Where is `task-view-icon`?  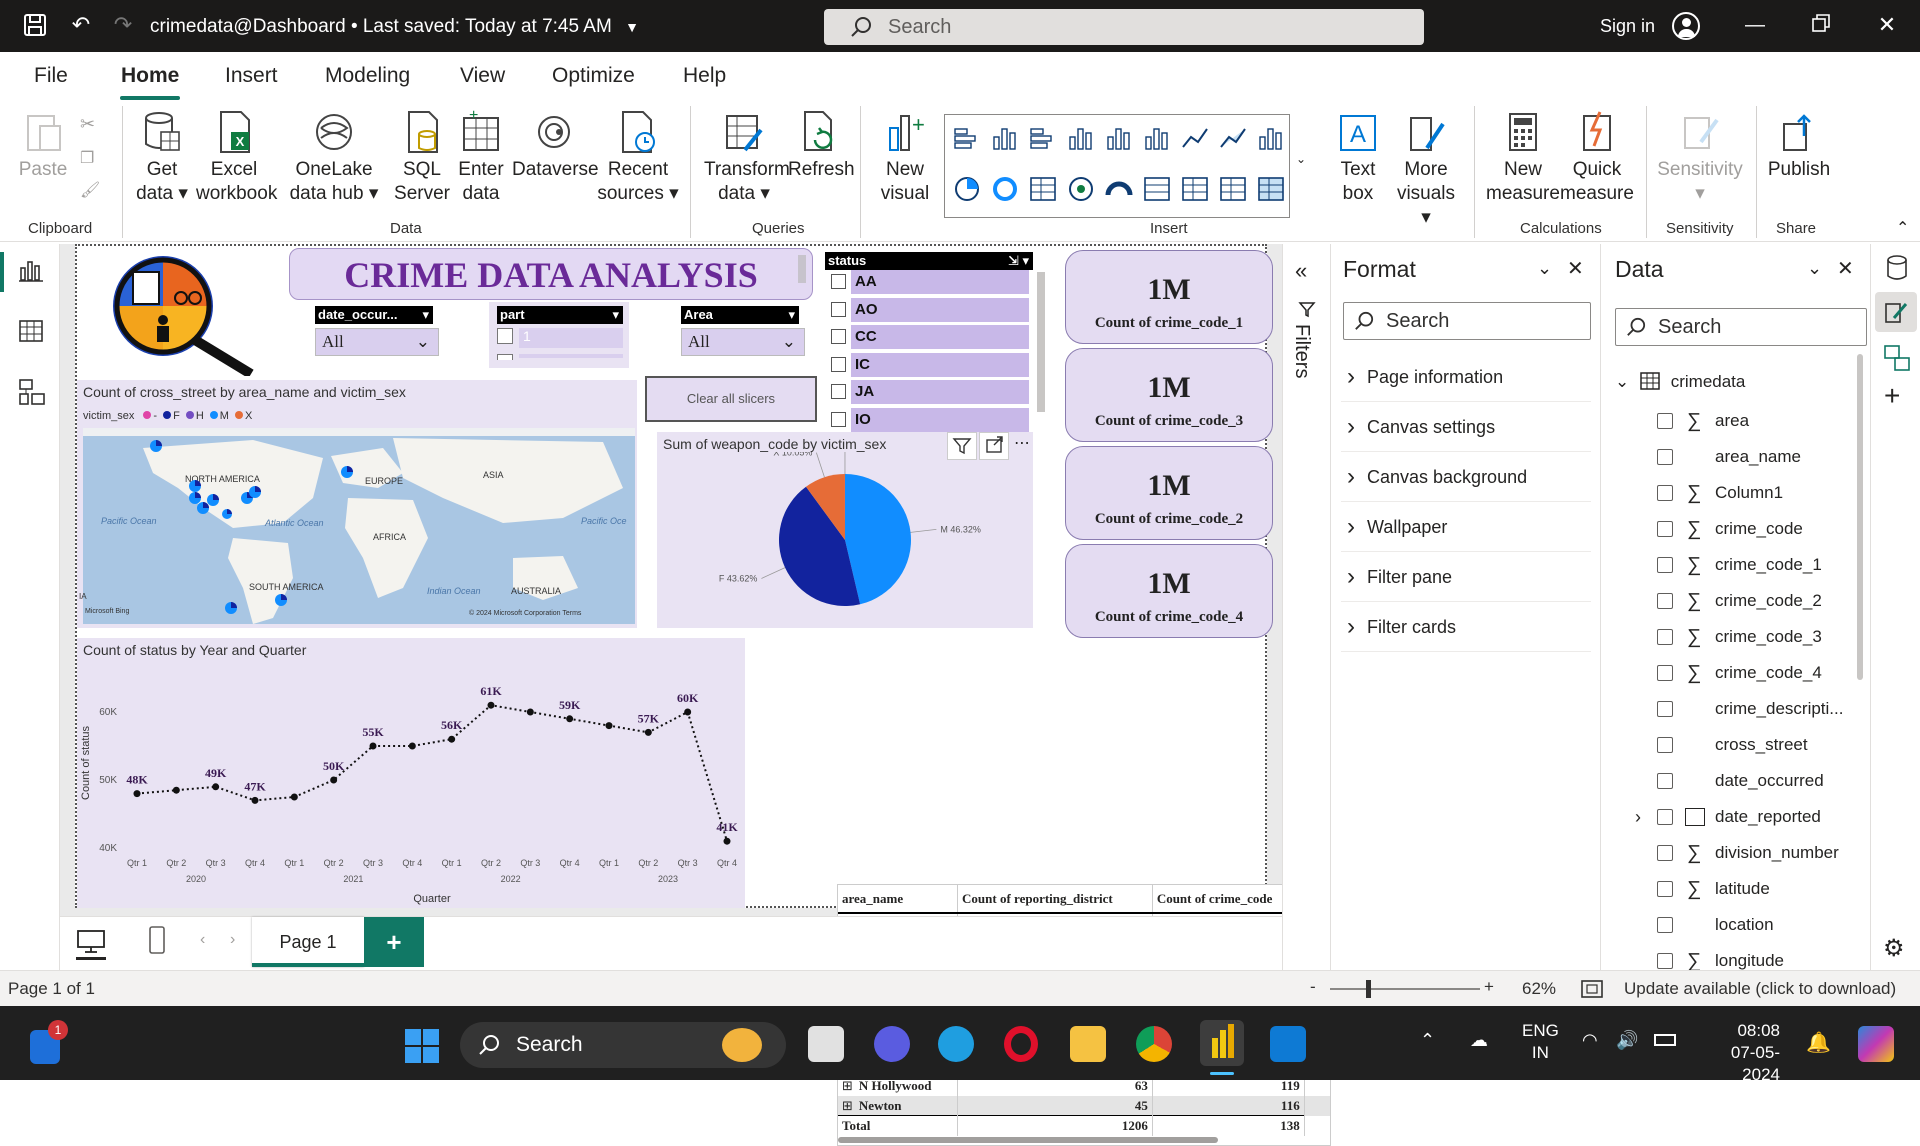
task-view-icon is located at coordinates (826, 1044).